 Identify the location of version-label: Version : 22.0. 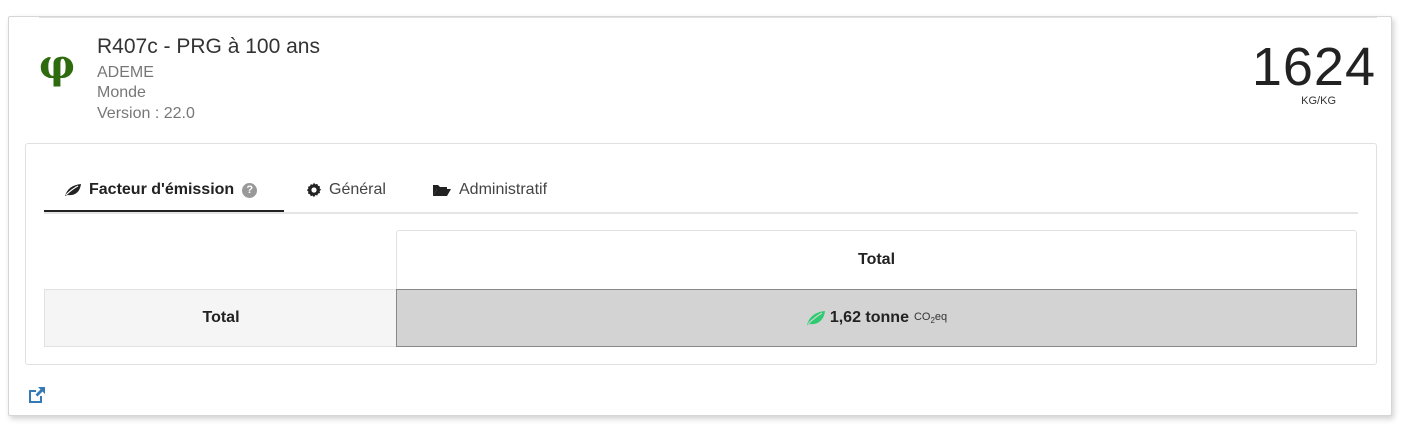
(146, 113).